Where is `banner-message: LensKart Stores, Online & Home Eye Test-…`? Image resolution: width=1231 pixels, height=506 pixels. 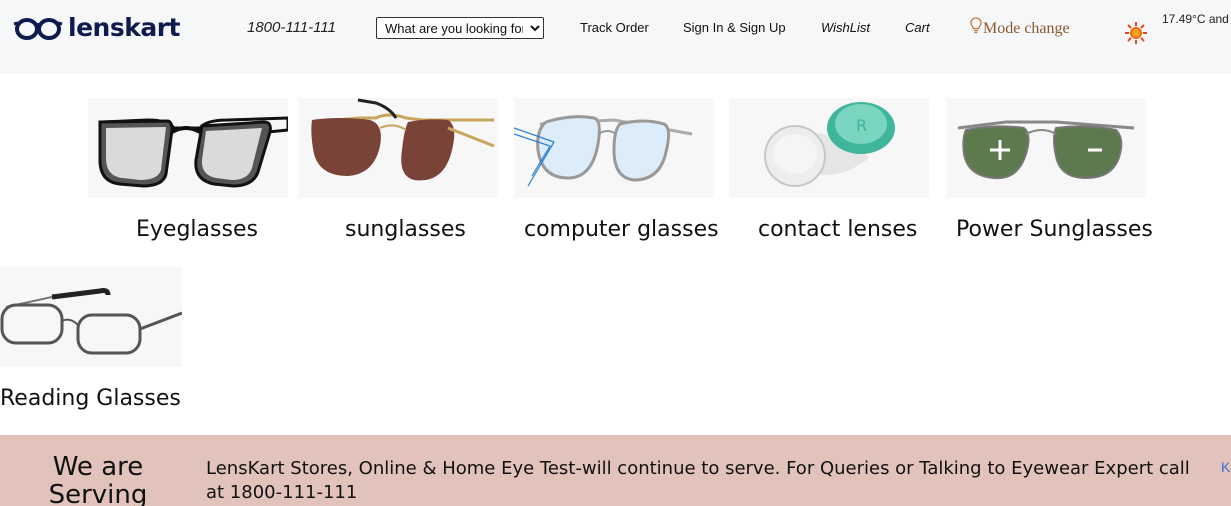
banner-message: LensKart Stores, Online & Home Eye Test-… is located at coordinates (698, 480).